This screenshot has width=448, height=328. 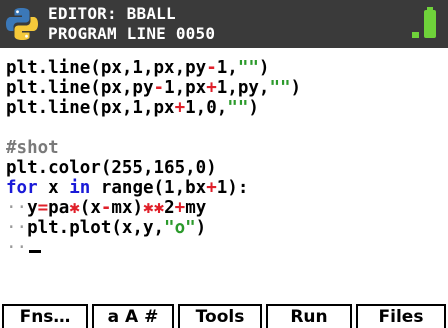 I want to click on softkey-menu: Fns… a A # Tools Run Files, so click(x=224, y=316).